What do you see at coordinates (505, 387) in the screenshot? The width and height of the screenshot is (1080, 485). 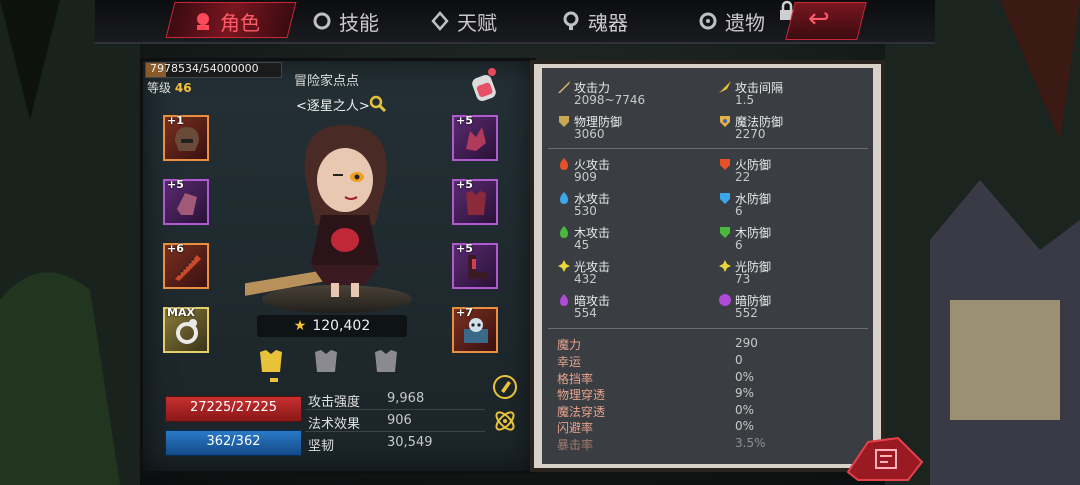 I see `edit-icon` at bounding box center [505, 387].